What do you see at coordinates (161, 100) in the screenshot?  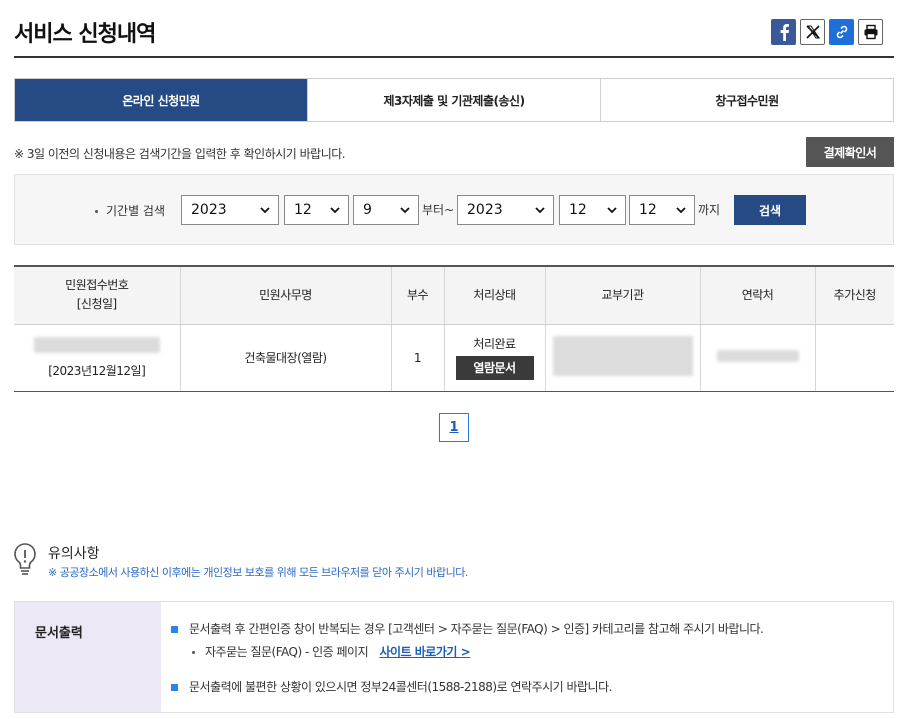 I see `tab-online-requests: 온라인 신청민원` at bounding box center [161, 100].